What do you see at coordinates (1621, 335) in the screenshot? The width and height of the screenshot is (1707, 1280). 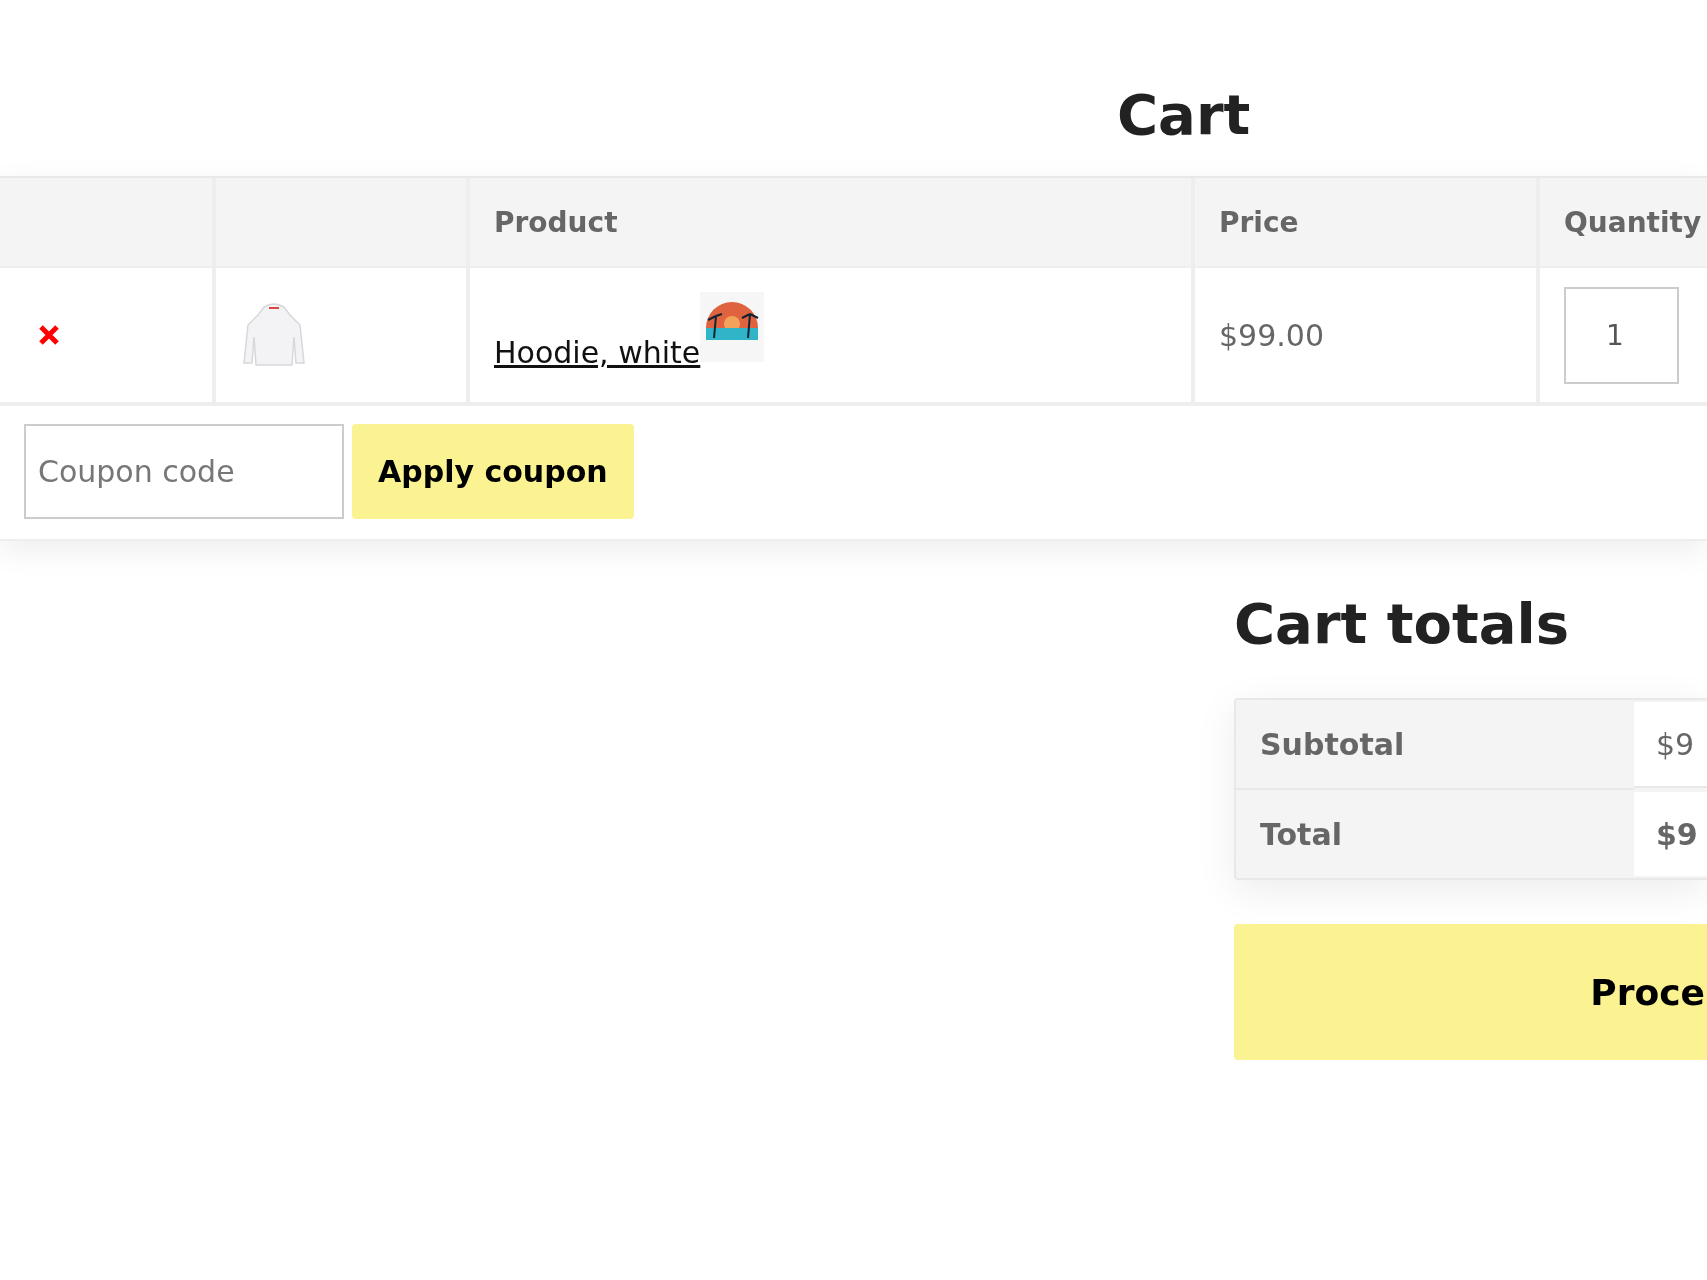 I see `quantity-field: 1` at bounding box center [1621, 335].